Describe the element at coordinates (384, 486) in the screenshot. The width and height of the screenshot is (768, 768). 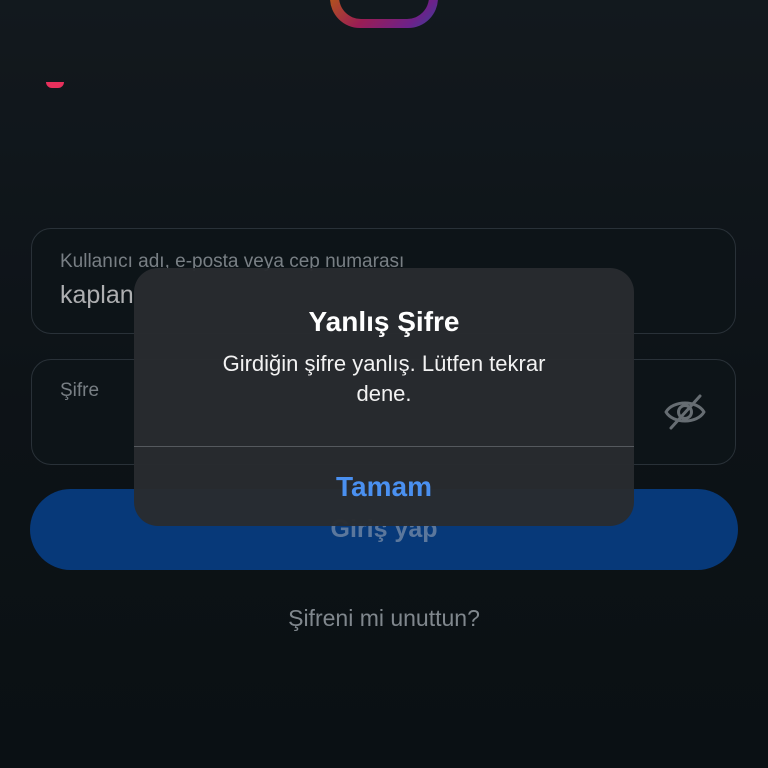
I see `ok-button: Tamam` at that location.